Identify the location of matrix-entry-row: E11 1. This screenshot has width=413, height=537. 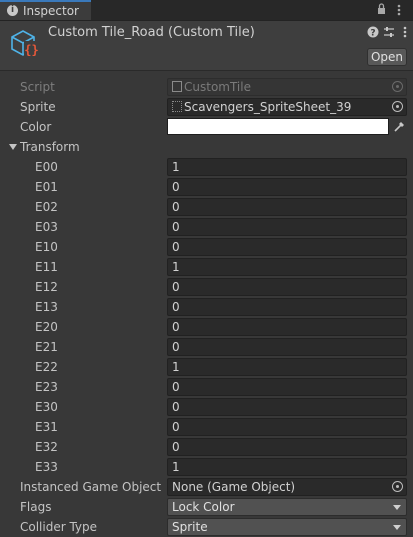
(206, 267).